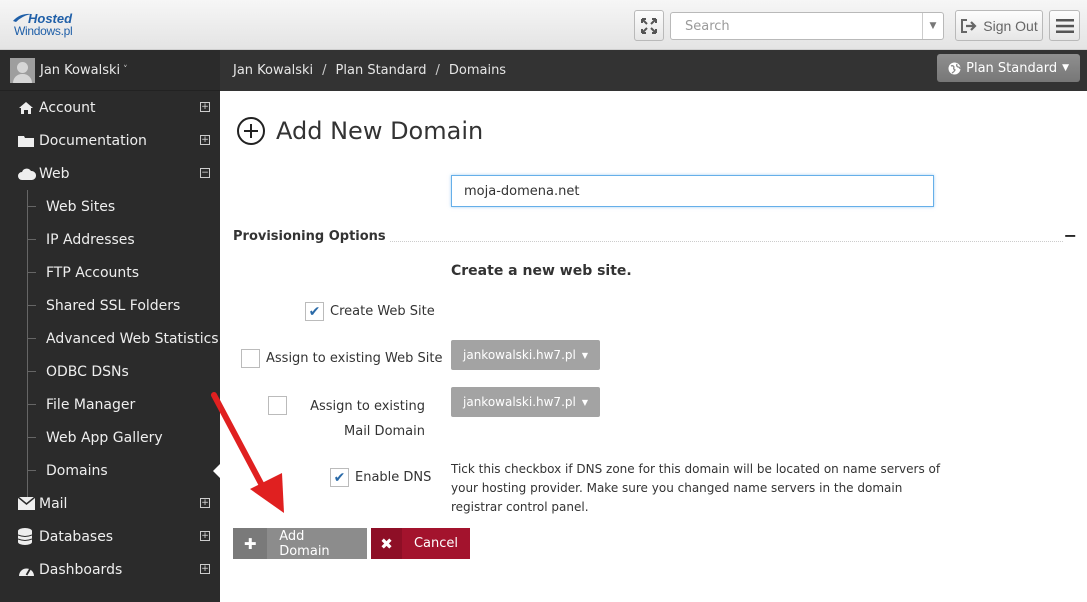  I want to click on main-menu-button, so click(1064, 25).